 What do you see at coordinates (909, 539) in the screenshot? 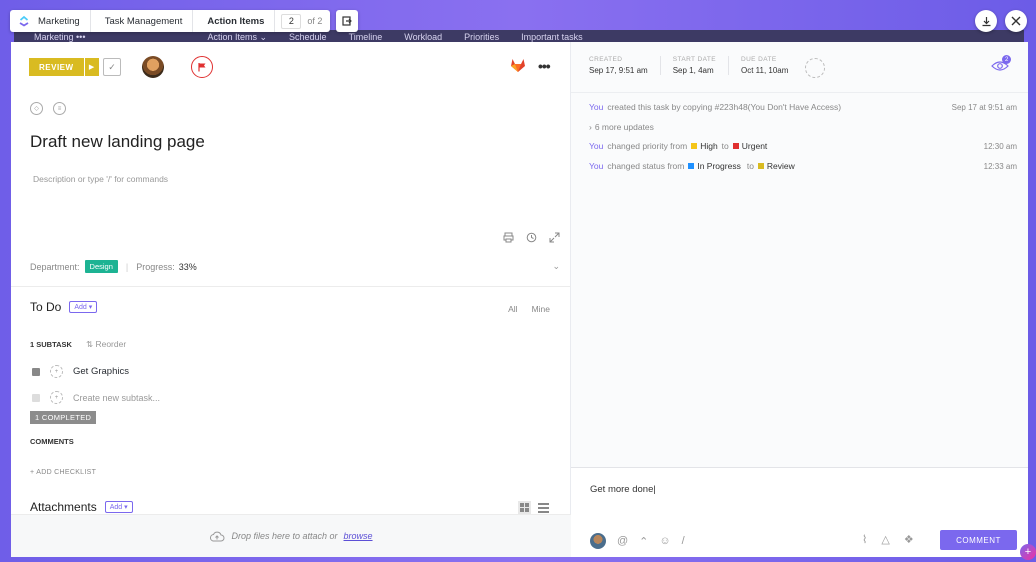
I see `dropbox-icon: ❖` at bounding box center [909, 539].